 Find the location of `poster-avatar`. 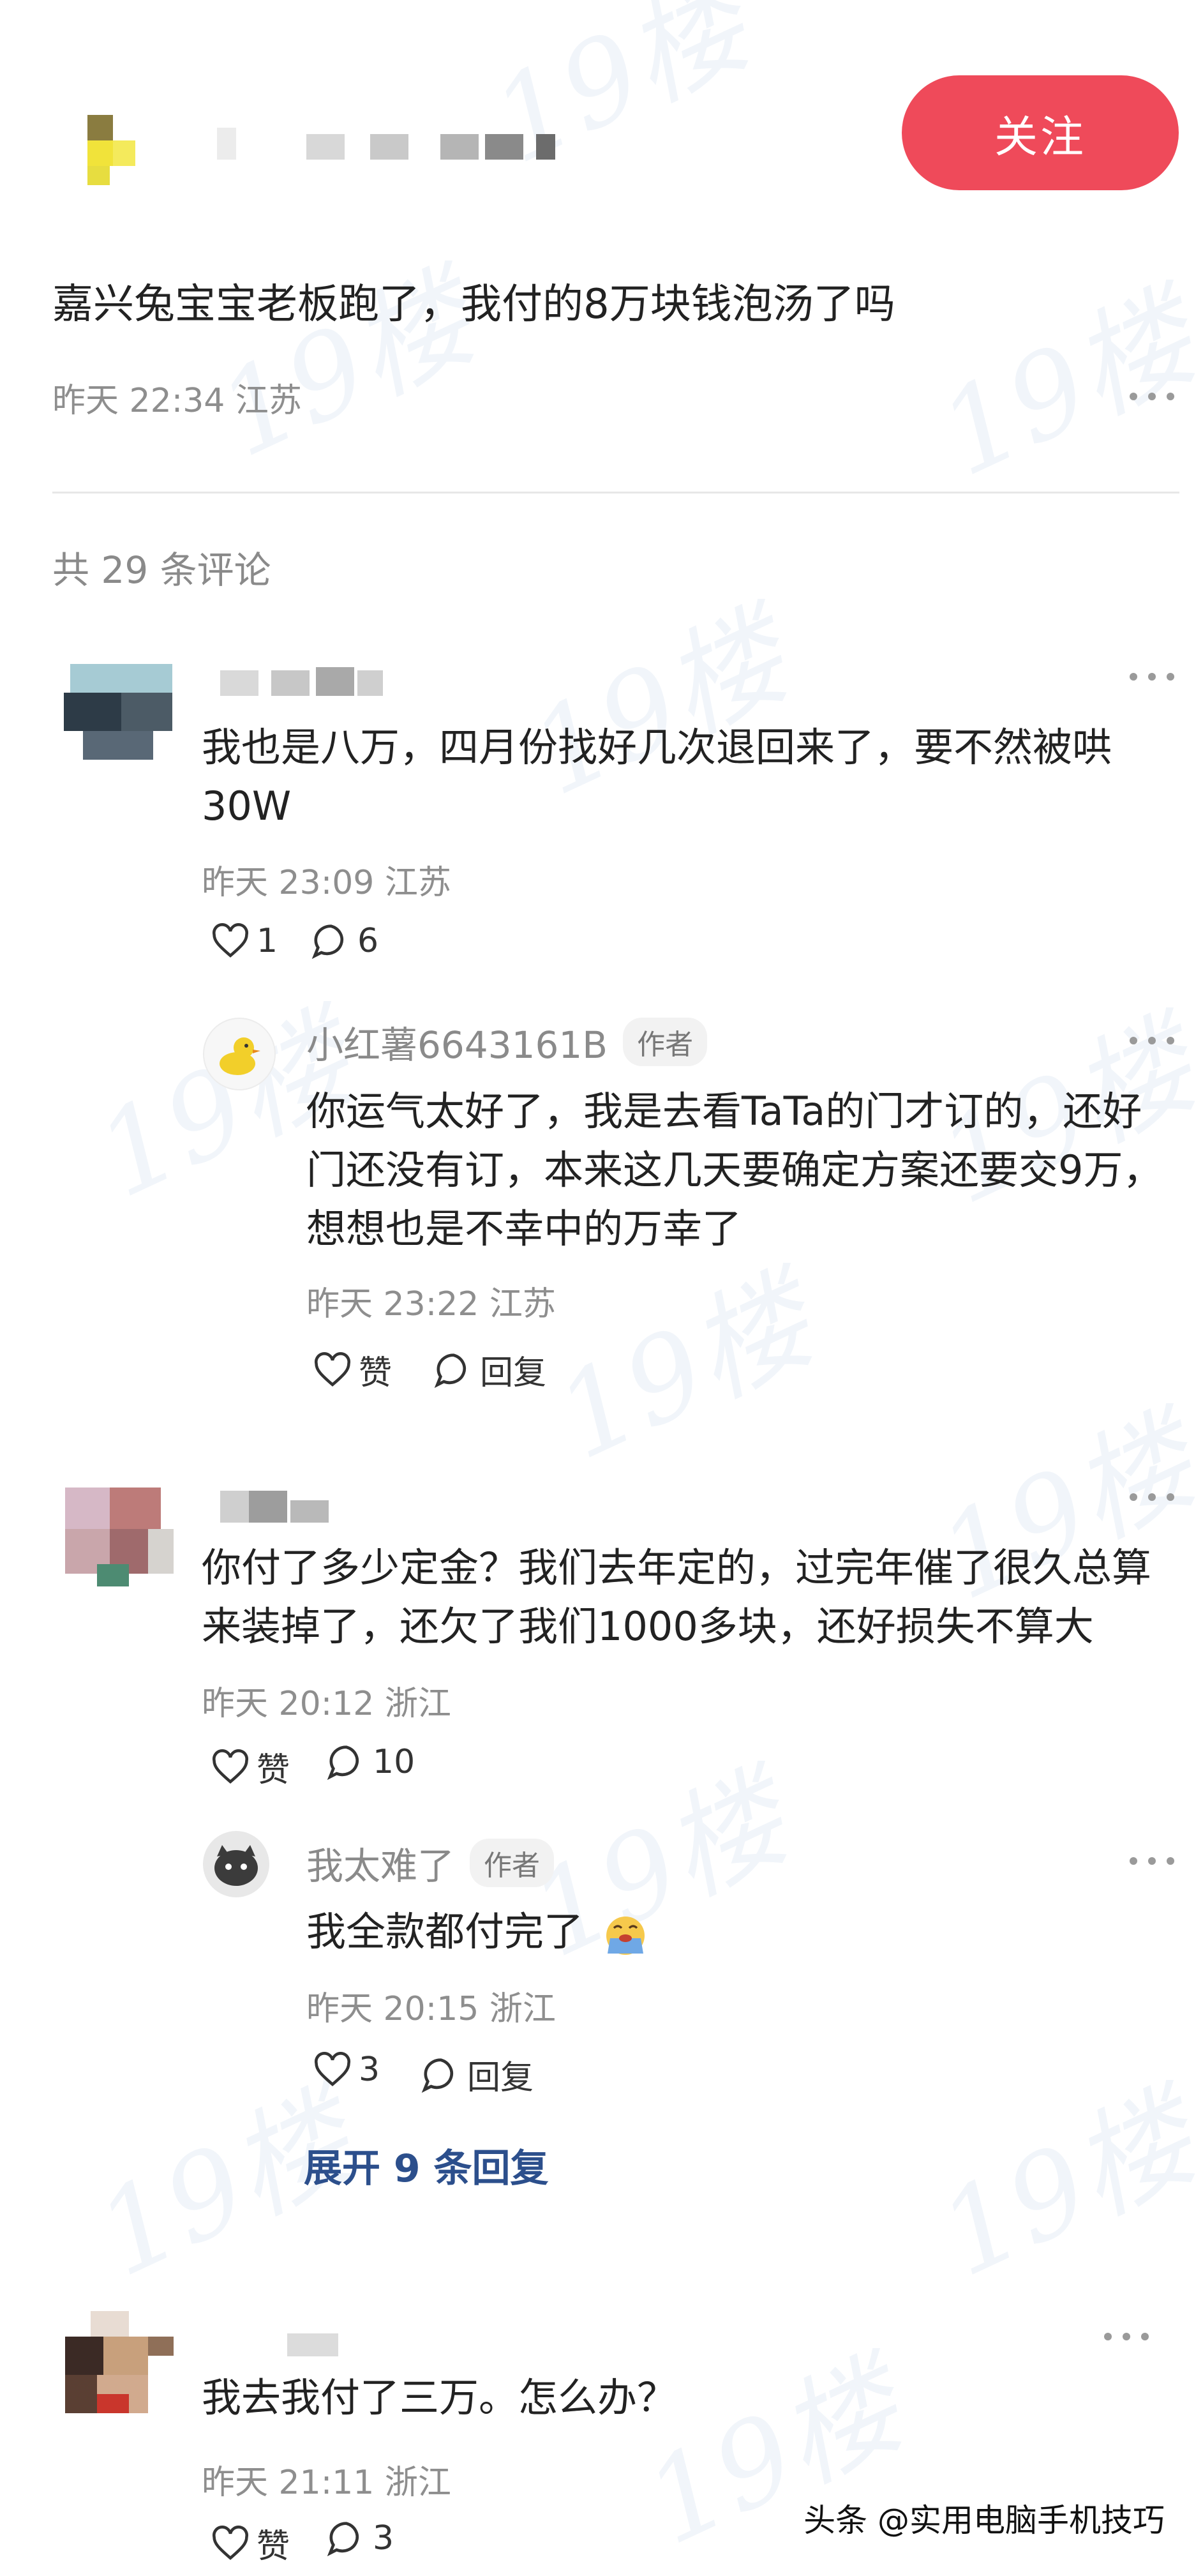

poster-avatar is located at coordinates (103, 147).